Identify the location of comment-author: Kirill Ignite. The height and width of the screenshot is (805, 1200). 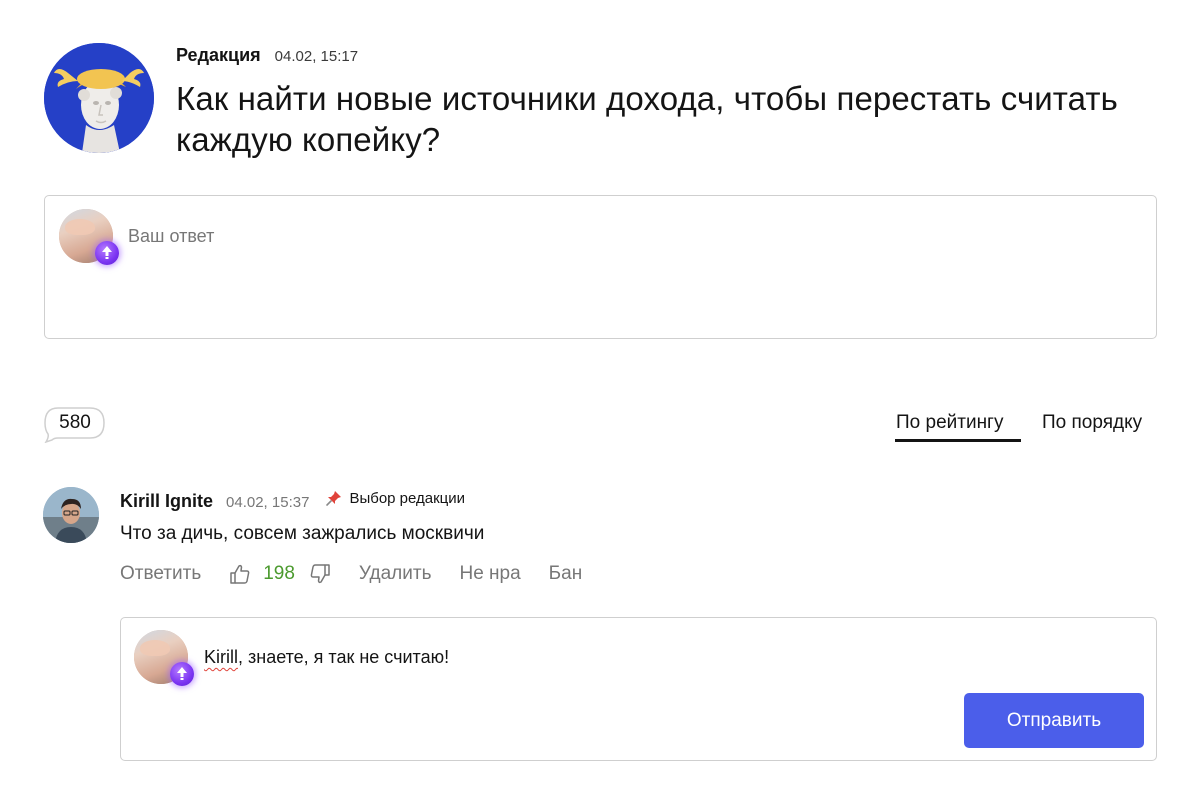
(166, 501).